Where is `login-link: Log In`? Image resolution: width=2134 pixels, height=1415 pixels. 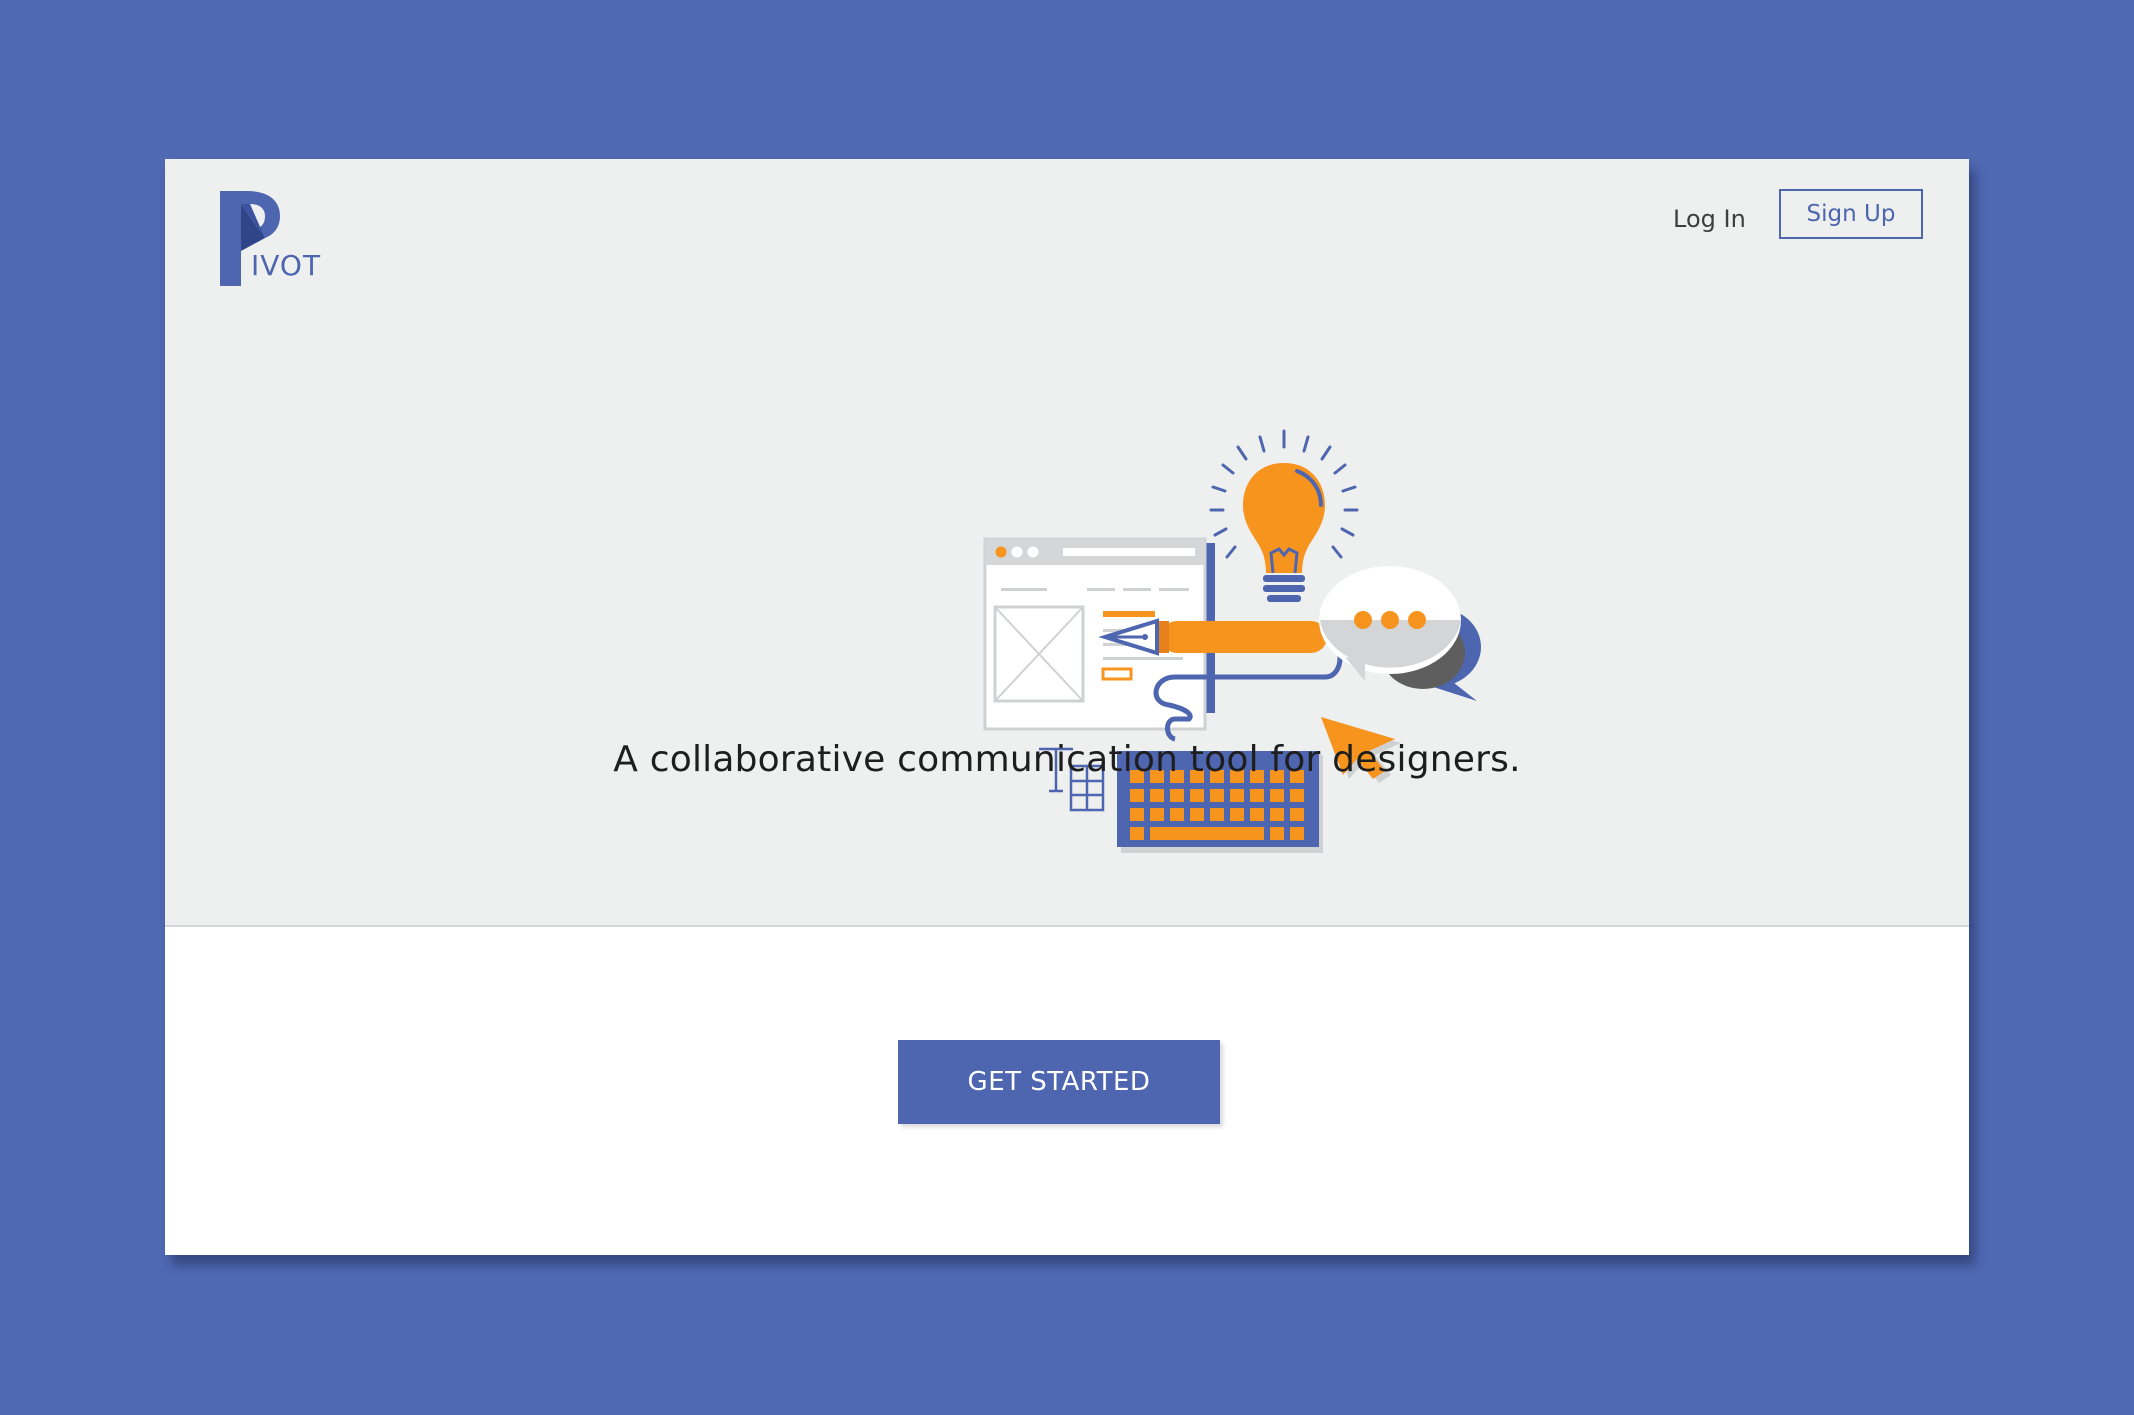 login-link: Log In is located at coordinates (1709, 219).